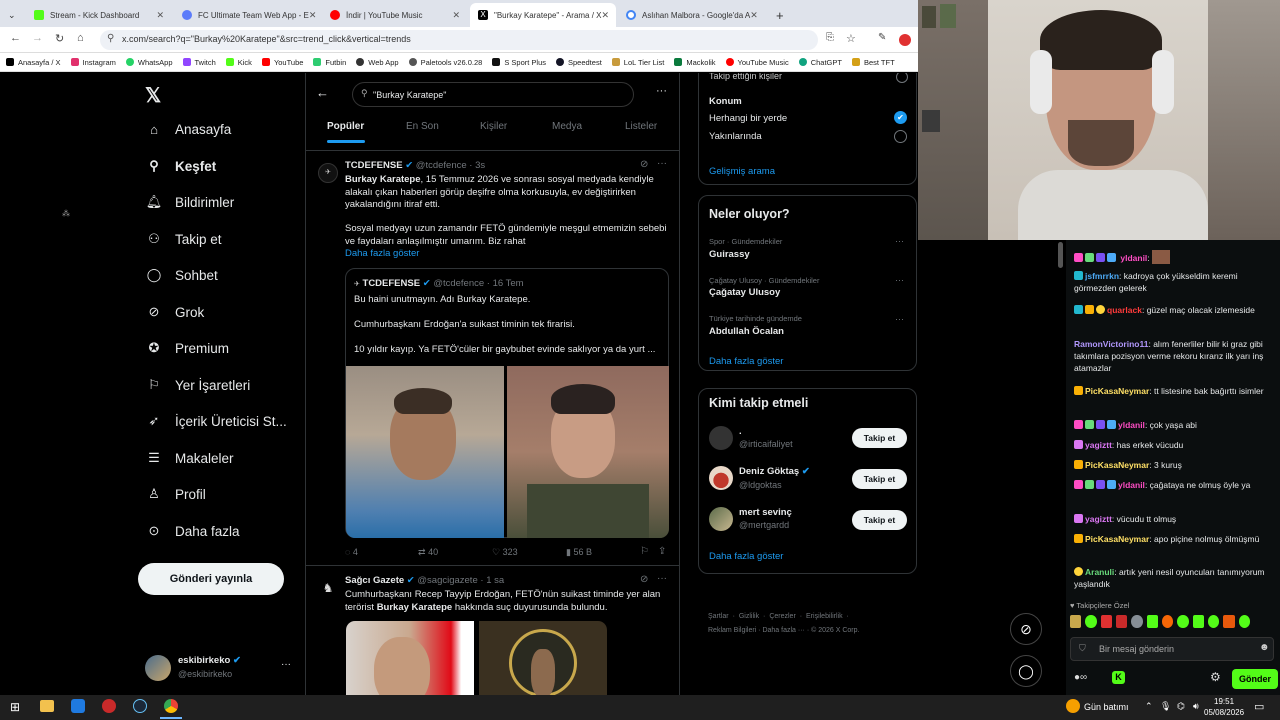 This screenshot has width=1280, height=720. I want to click on forward-icon: →, so click(37, 38).